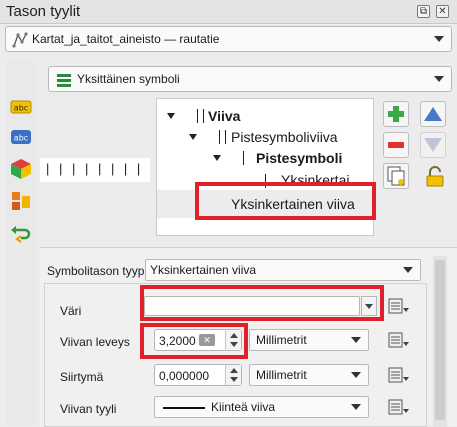 This screenshot has height=427, width=457. Describe the element at coordinates (128, 79) in the screenshot. I see `renderer-combo-value: Yksittäinen symboli` at that location.